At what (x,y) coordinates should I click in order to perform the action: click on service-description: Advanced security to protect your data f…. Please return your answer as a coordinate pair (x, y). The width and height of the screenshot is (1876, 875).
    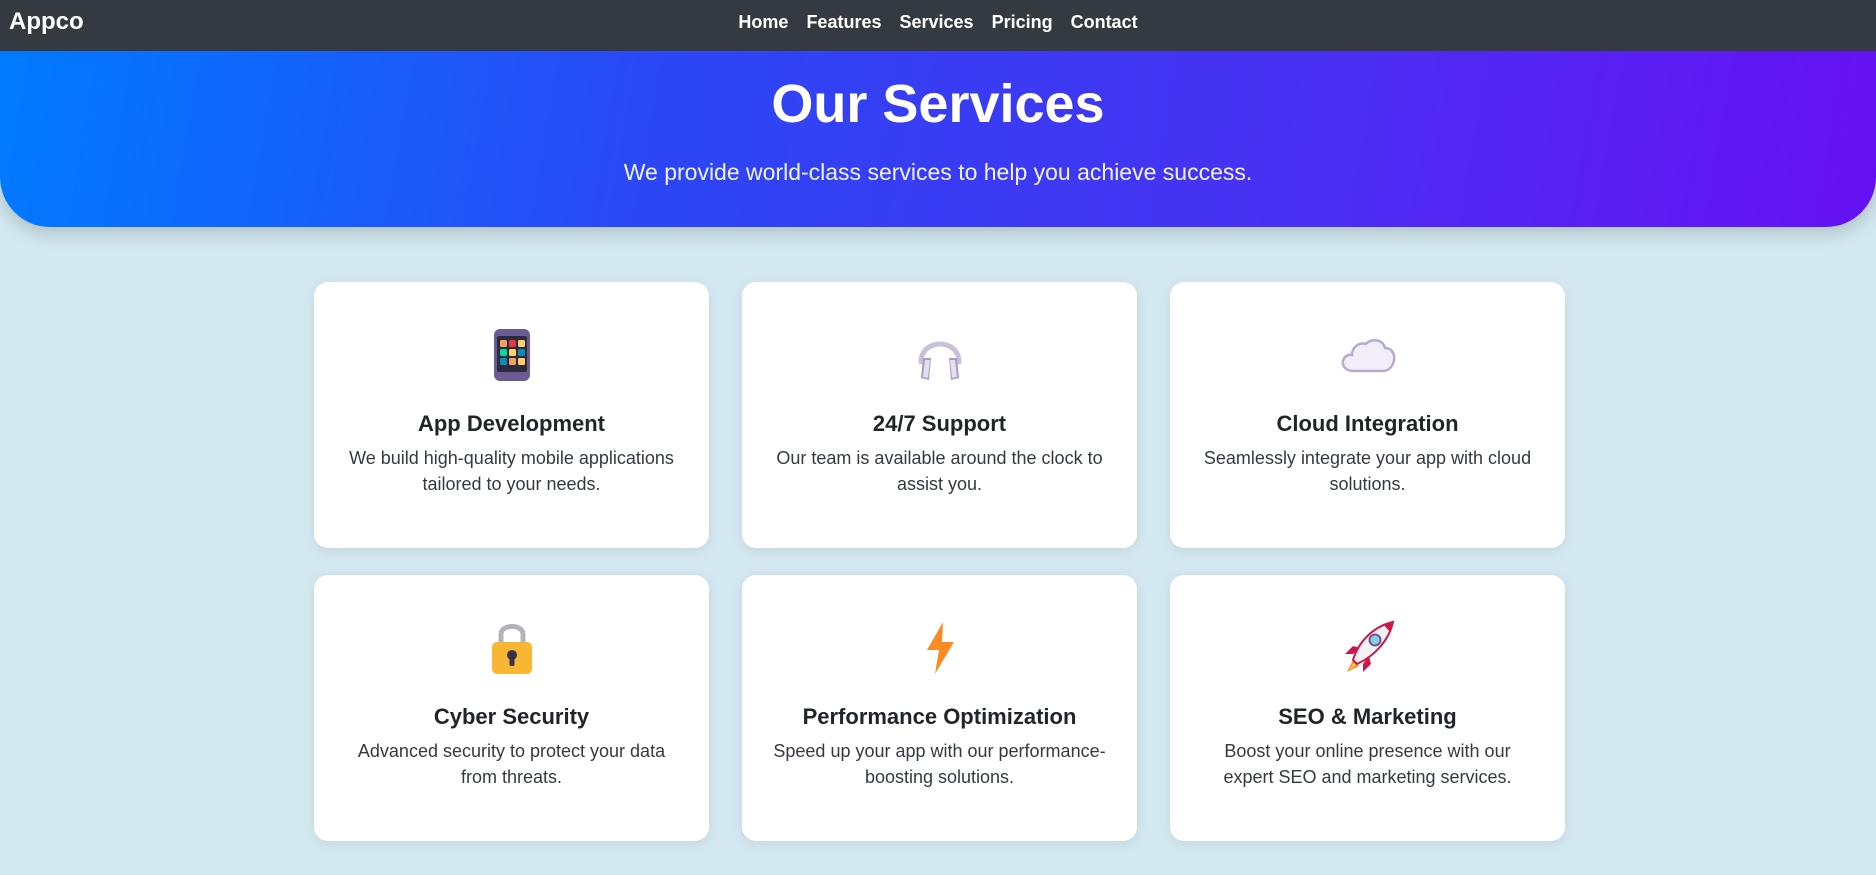
    Looking at the image, I should click on (511, 764).